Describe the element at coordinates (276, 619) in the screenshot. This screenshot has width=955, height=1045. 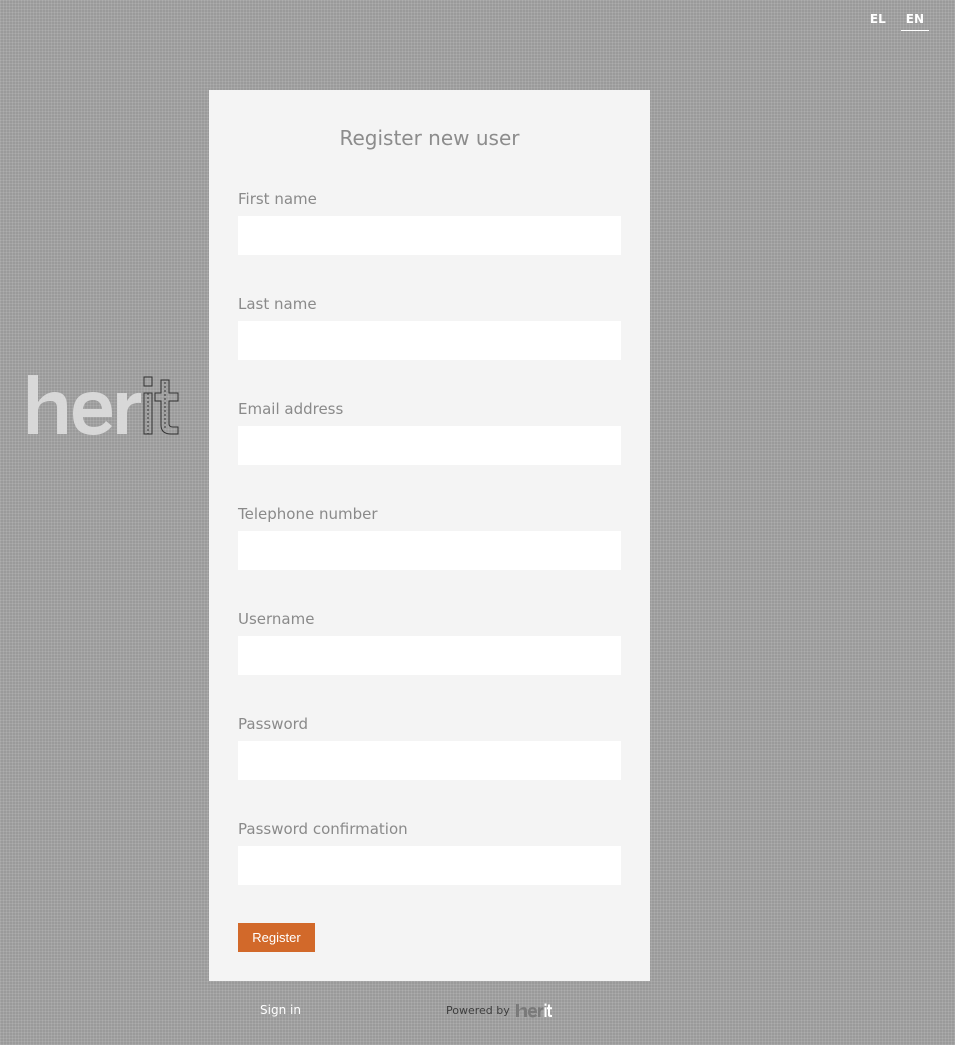
I see `username-label: Username` at that location.